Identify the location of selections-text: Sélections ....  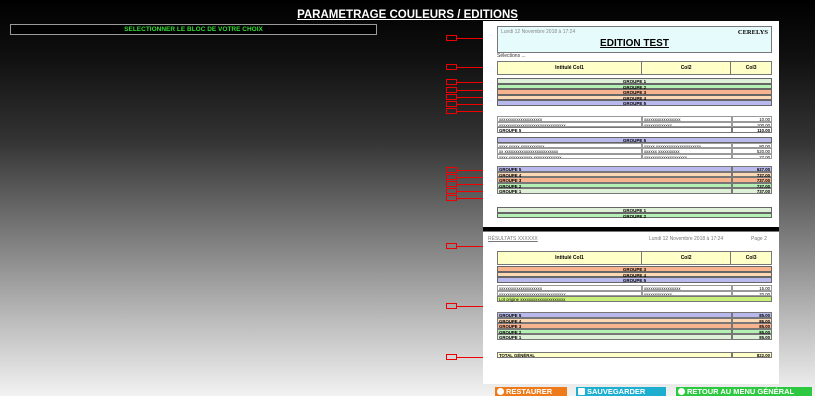
(511, 56).